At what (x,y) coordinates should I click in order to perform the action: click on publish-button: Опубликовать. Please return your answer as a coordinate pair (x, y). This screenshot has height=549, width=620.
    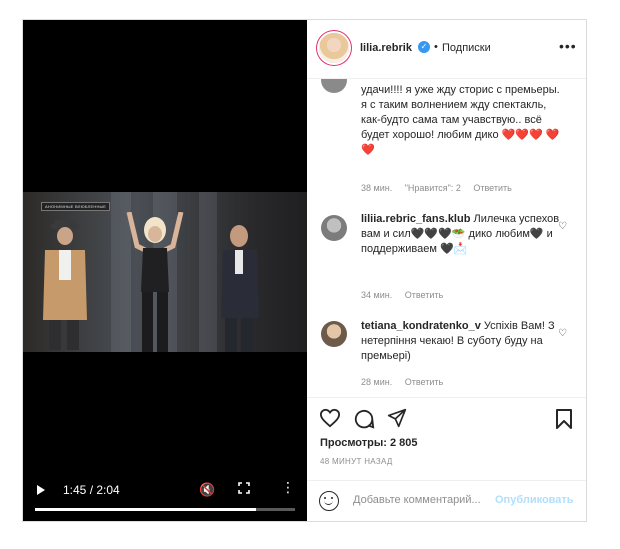
    Looking at the image, I should click on (534, 500).